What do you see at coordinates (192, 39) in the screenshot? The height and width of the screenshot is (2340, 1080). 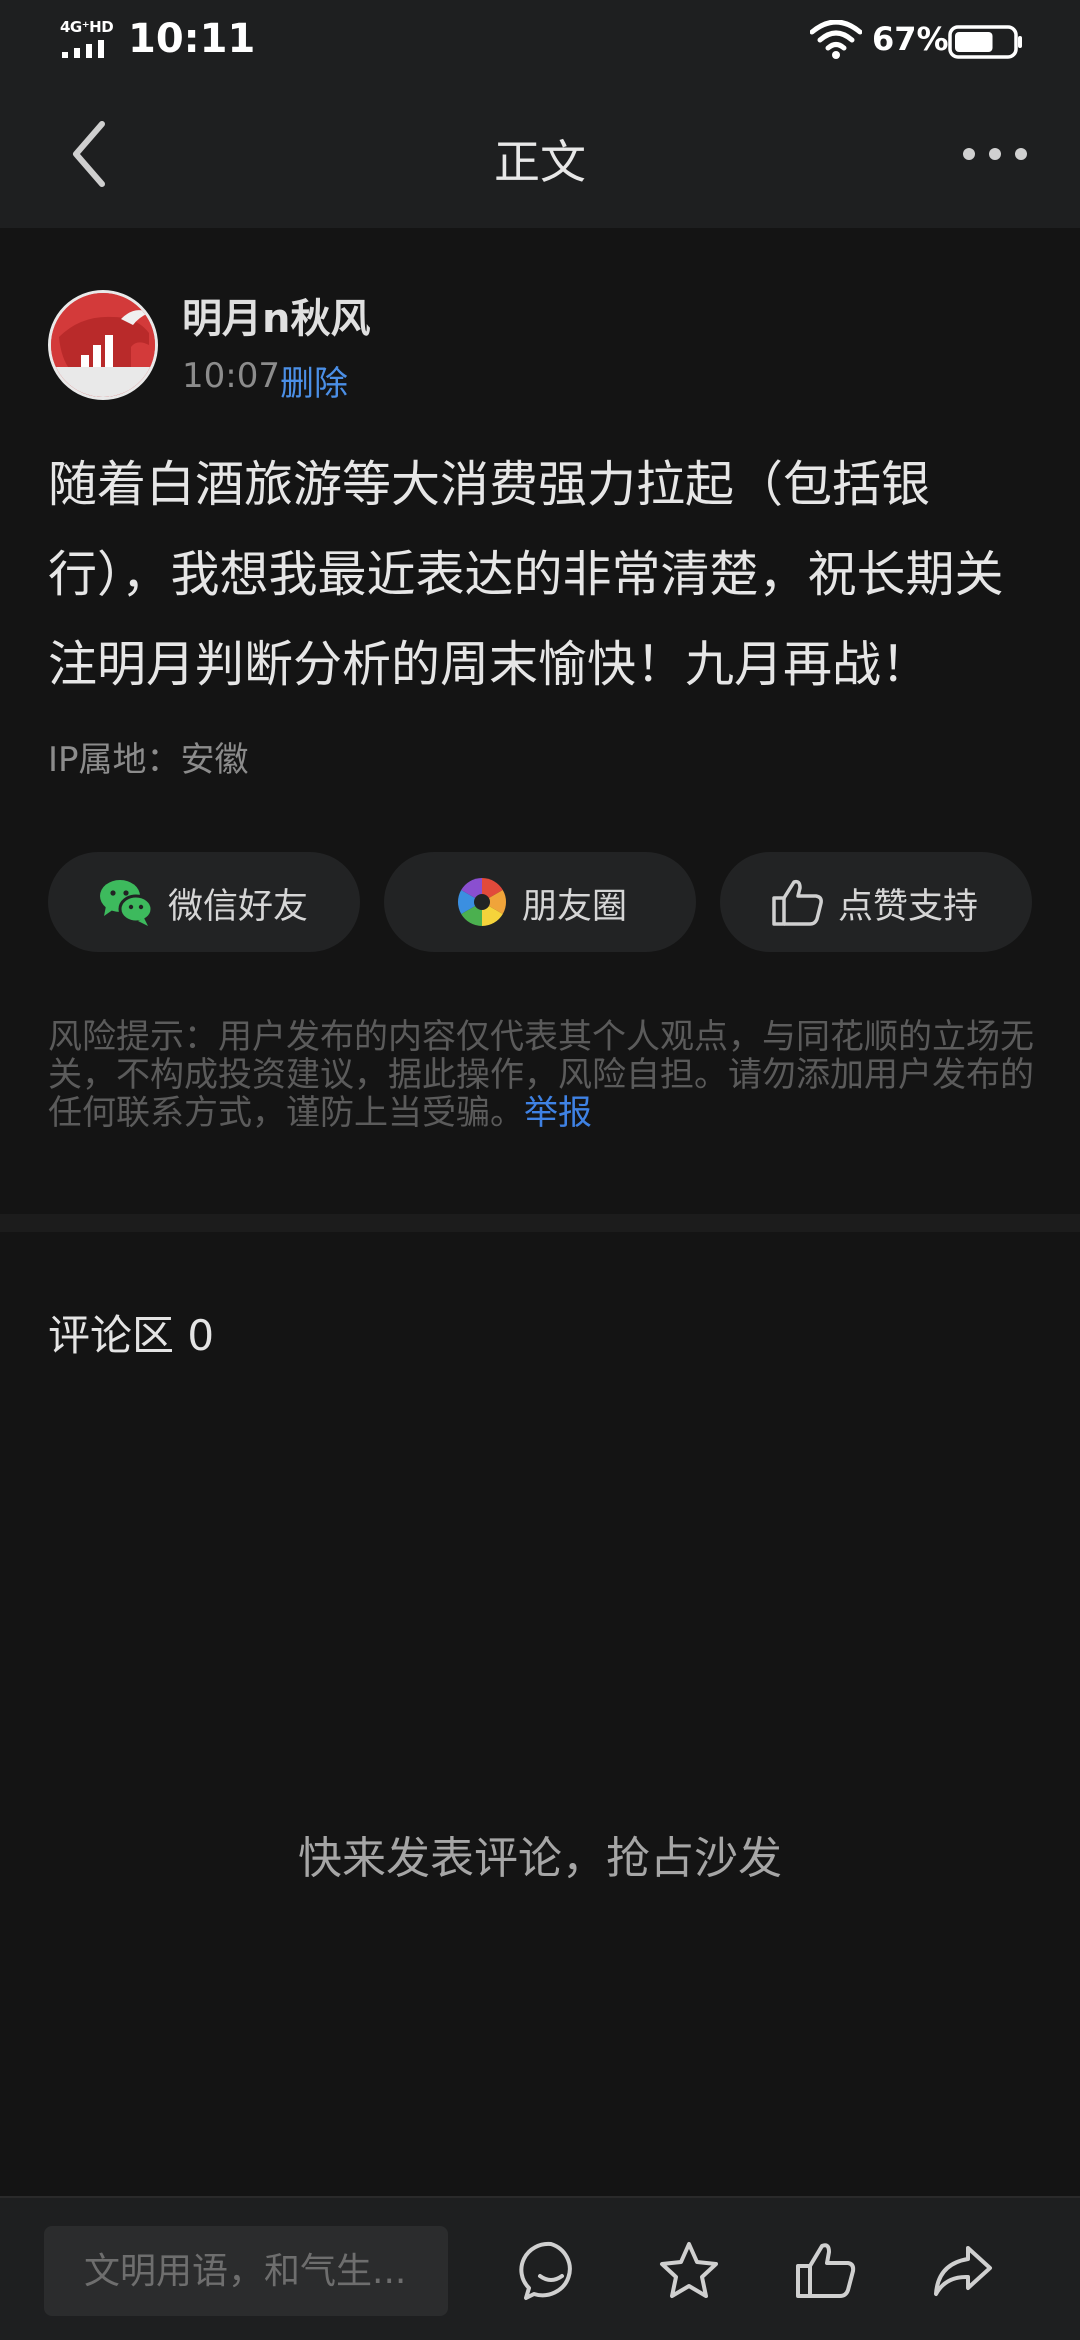 I see `clock: 10:11` at bounding box center [192, 39].